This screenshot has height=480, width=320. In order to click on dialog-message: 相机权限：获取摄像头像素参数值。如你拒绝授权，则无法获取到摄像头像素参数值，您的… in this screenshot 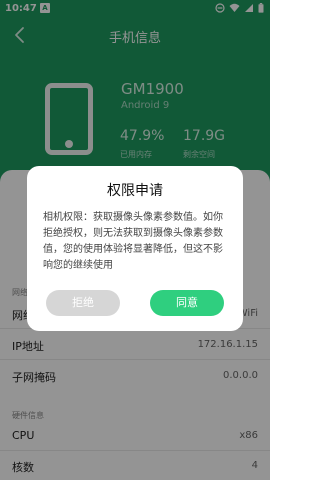, I will do `click(133, 241)`.